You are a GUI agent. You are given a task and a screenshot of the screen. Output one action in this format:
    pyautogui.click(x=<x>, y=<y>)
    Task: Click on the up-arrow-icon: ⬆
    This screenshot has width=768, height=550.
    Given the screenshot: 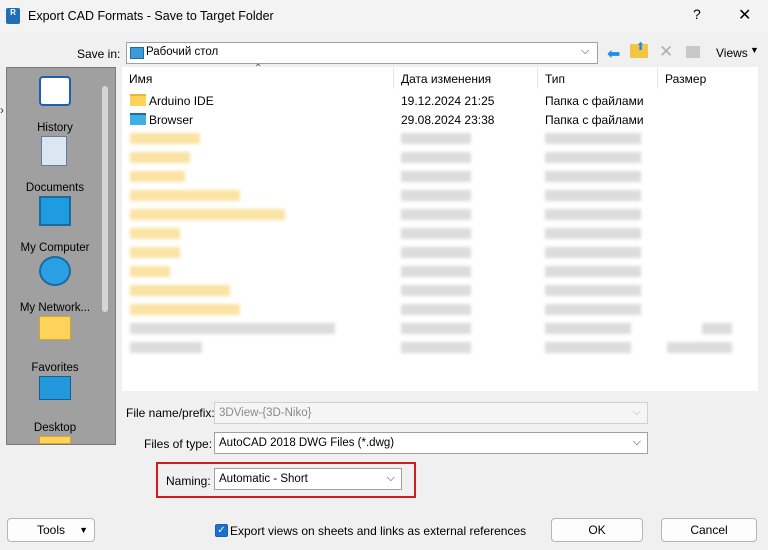 What is the action you would take?
    pyautogui.click(x=641, y=47)
    